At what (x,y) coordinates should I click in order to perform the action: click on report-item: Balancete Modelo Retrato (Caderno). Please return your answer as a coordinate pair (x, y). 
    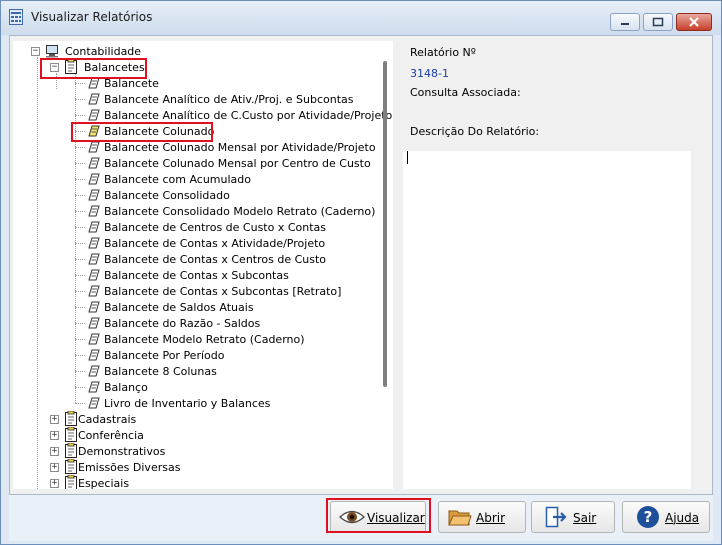
    Looking at the image, I should click on (225, 339).